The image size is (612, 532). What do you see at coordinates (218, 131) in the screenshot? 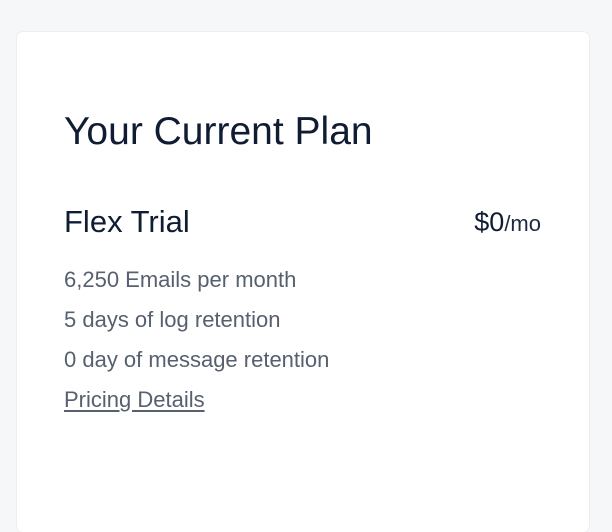
I see `current-plan-title: Your Current Plan` at bounding box center [218, 131].